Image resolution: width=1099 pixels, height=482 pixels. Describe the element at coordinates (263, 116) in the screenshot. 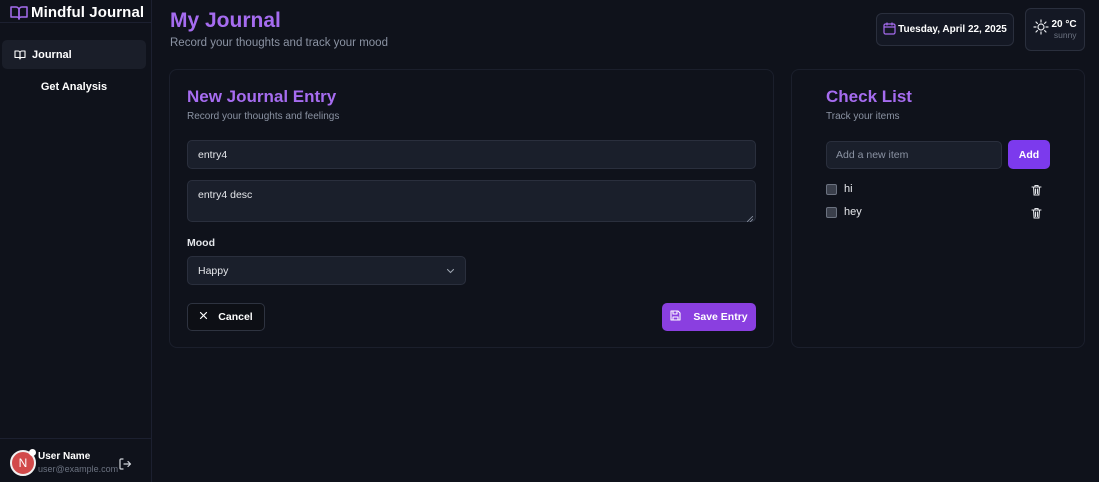

I see `entry-card-subtitle: Record your thoughts and feelings` at that location.